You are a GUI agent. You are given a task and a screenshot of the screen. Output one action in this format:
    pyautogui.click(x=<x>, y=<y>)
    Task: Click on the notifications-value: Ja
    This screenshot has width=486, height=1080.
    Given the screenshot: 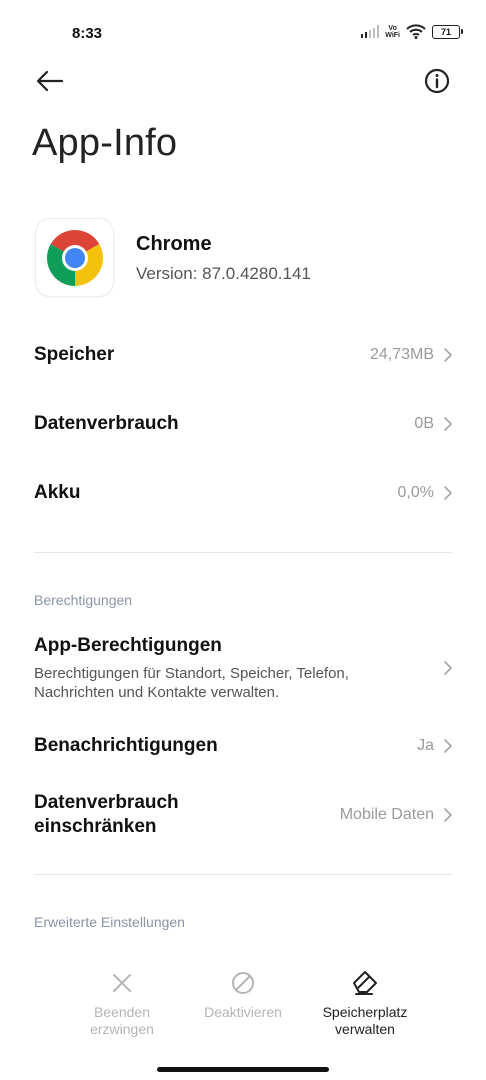 What is the action you would take?
    pyautogui.click(x=425, y=745)
    